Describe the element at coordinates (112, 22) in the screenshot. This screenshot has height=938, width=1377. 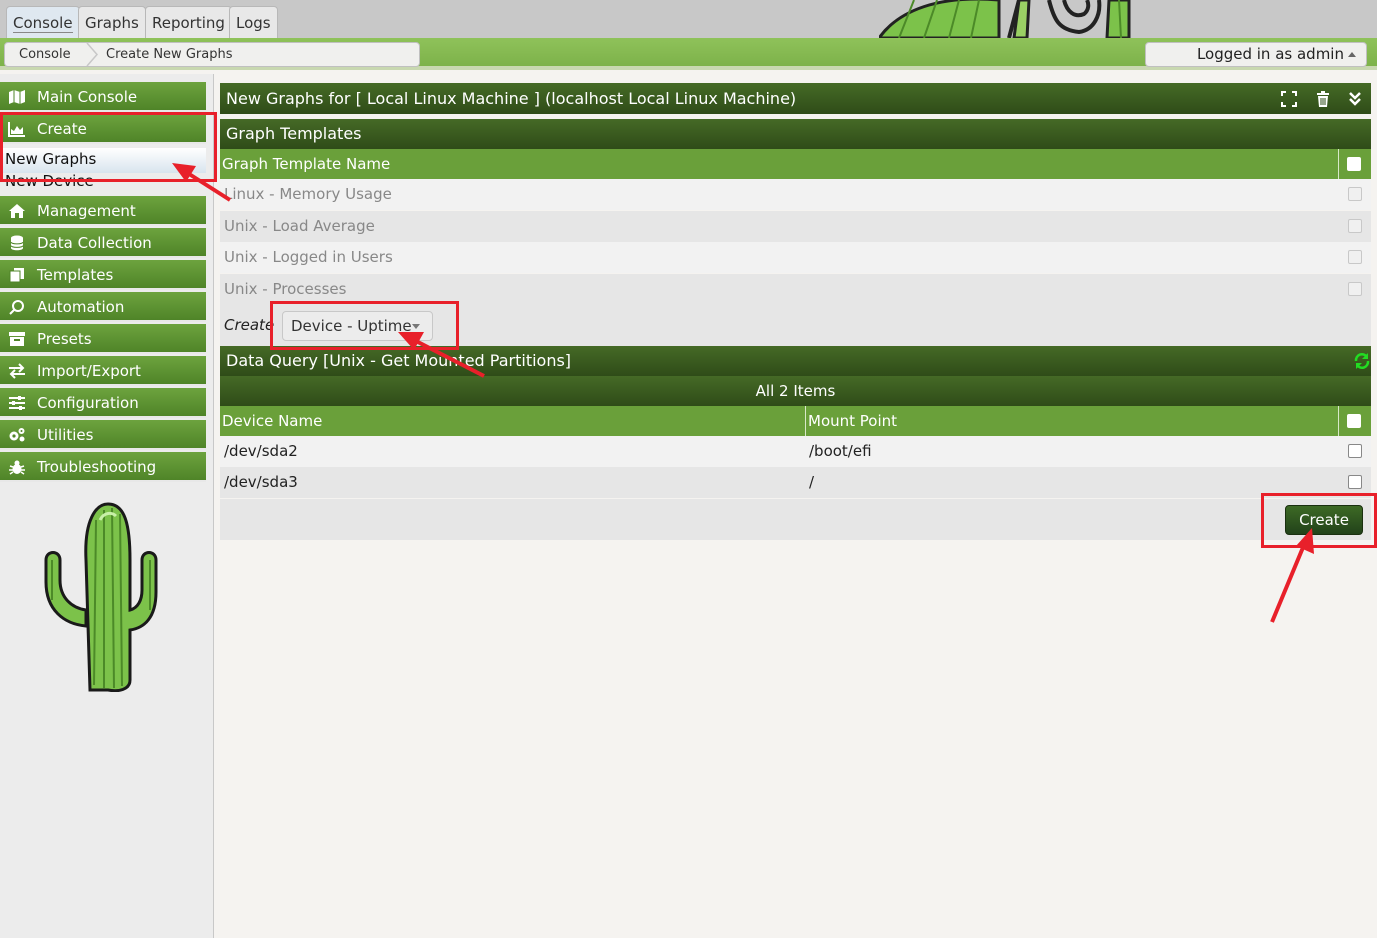
I see `tab-graphs: Graphs` at that location.